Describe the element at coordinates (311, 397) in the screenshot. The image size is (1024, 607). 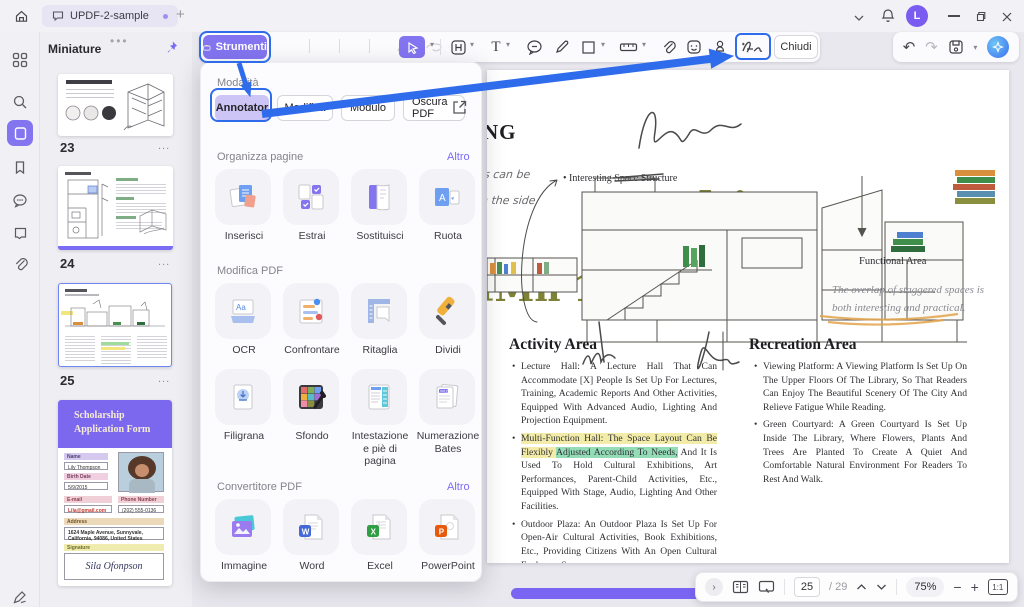
I see `tile-sfondo` at that location.